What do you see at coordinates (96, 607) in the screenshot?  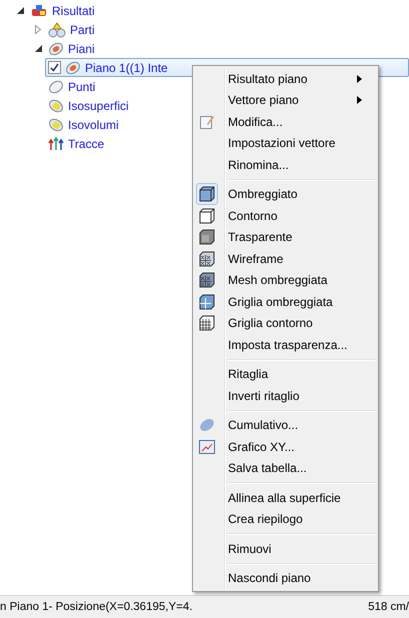 I see `status-text: n Piano 1- Posizione(X=0.36195,Y=4.` at bounding box center [96, 607].